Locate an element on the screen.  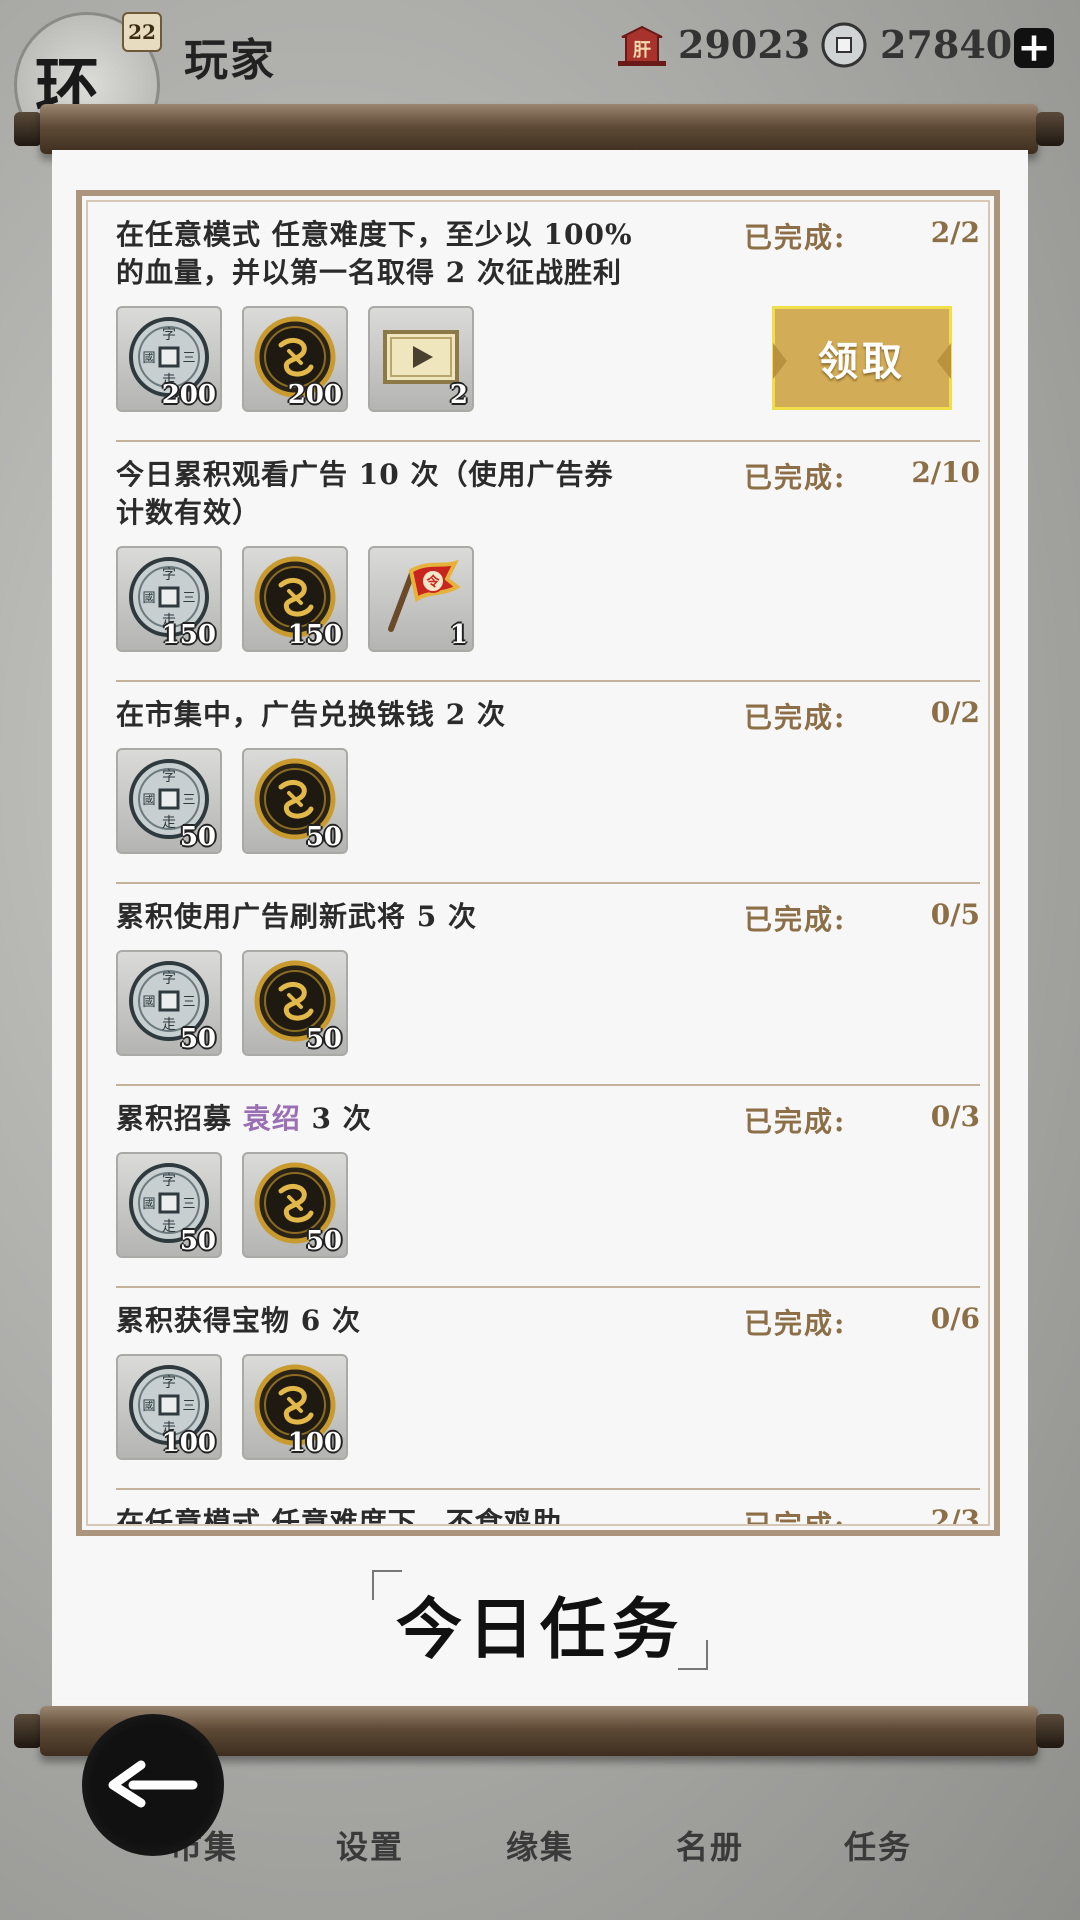
task-item: 在任意模式 任意难度下，不食鸡肋， 已完成: 2/3 is located at coordinates (548, 1508).